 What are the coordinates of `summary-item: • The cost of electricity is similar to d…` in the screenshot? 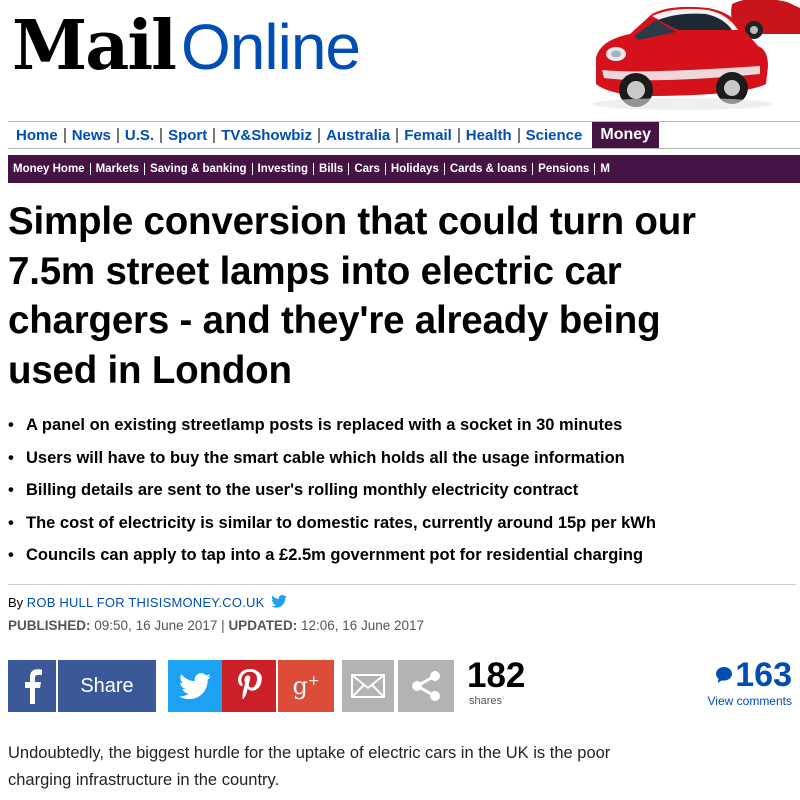 It's located at (404, 523).